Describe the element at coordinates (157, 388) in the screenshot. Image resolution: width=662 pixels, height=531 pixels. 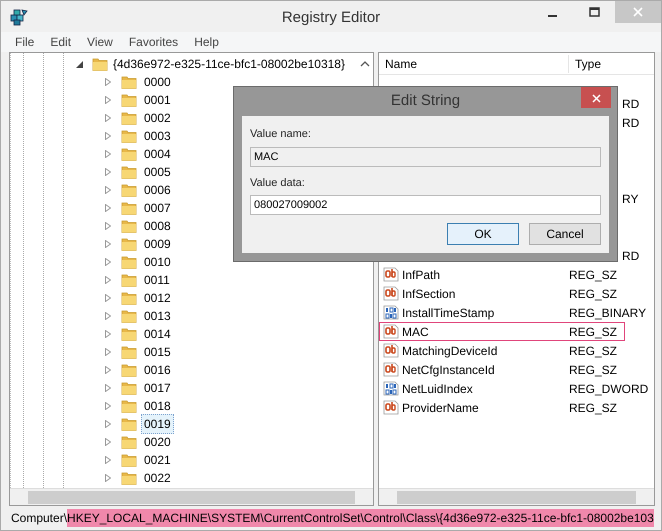
I see `tree-item: 0017` at that location.